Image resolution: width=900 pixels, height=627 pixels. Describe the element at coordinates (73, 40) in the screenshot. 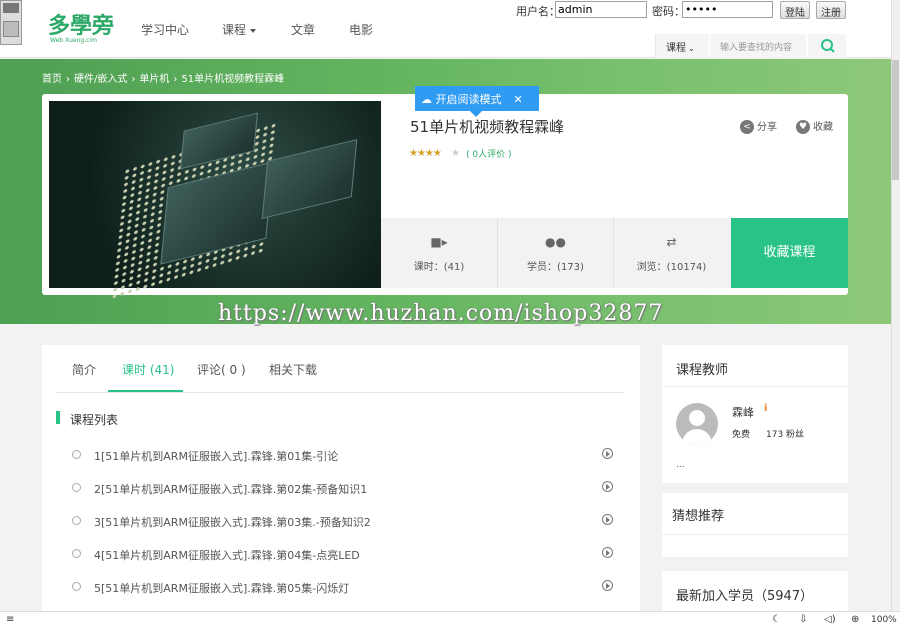

I see `site-logo-subtitle: Web Xueng.cim` at that location.